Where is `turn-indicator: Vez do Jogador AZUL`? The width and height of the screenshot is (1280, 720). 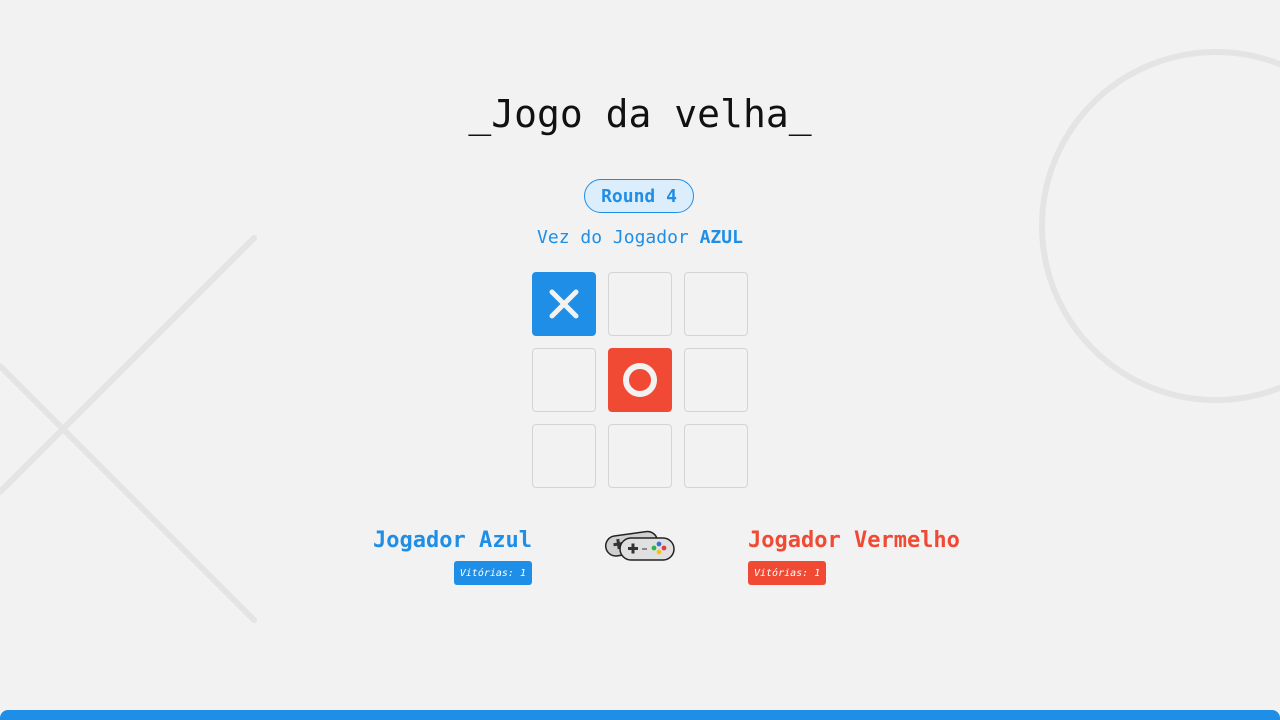 turn-indicator: Vez do Jogador AZUL is located at coordinates (640, 237).